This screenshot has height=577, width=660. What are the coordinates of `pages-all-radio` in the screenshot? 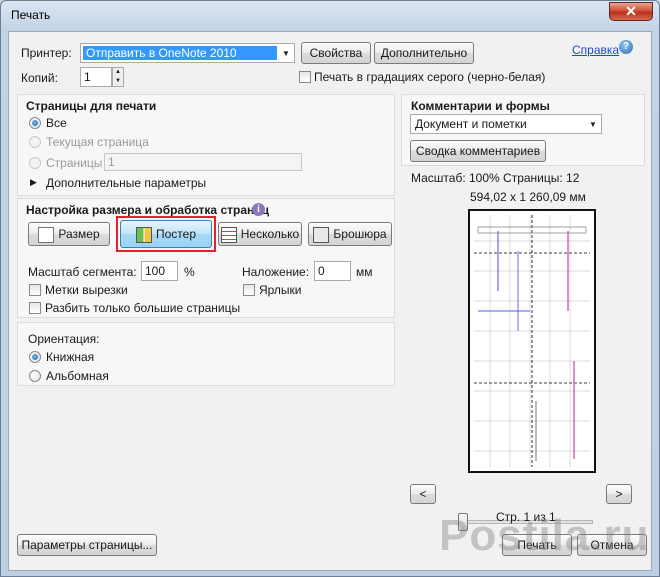 It's located at (35, 123).